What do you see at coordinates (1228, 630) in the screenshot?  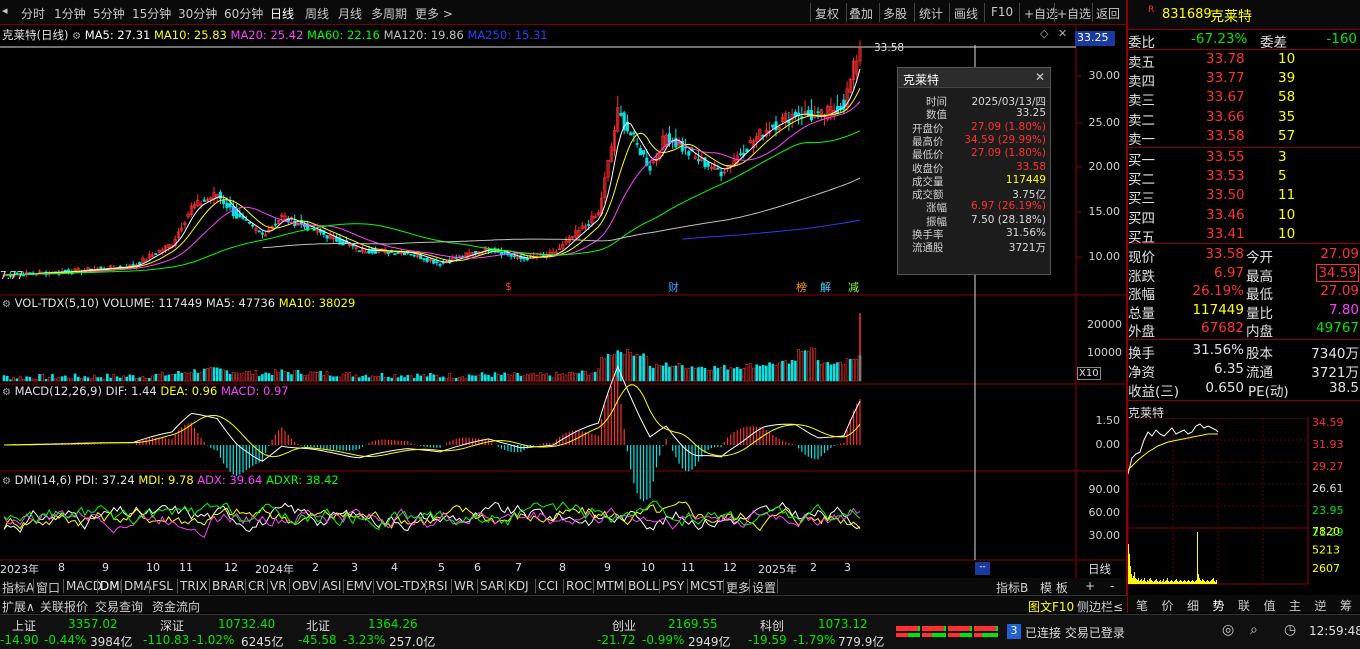 I see `headset-icon: ◎` at bounding box center [1228, 630].